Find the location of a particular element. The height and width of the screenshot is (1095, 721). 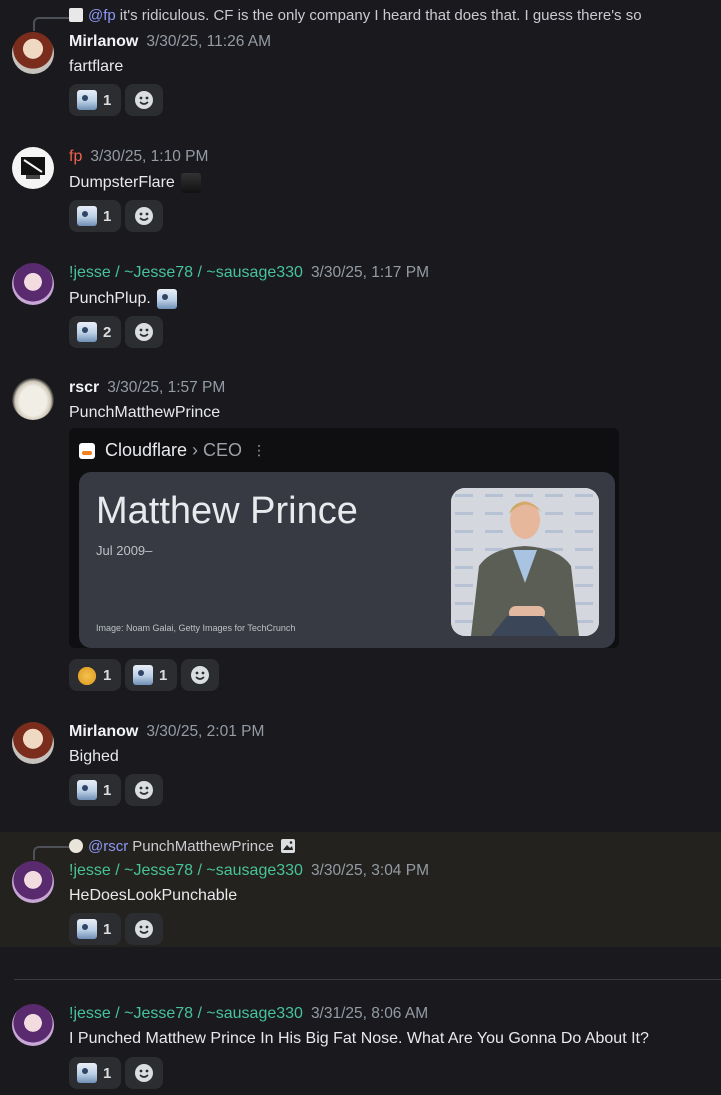

reaction-penguin: 2 is located at coordinates (95, 332).